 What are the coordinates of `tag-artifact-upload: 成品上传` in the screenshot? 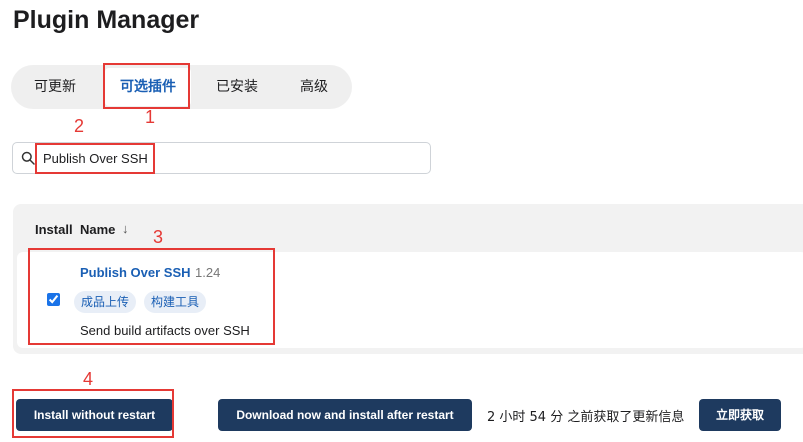 It's located at (105, 302).